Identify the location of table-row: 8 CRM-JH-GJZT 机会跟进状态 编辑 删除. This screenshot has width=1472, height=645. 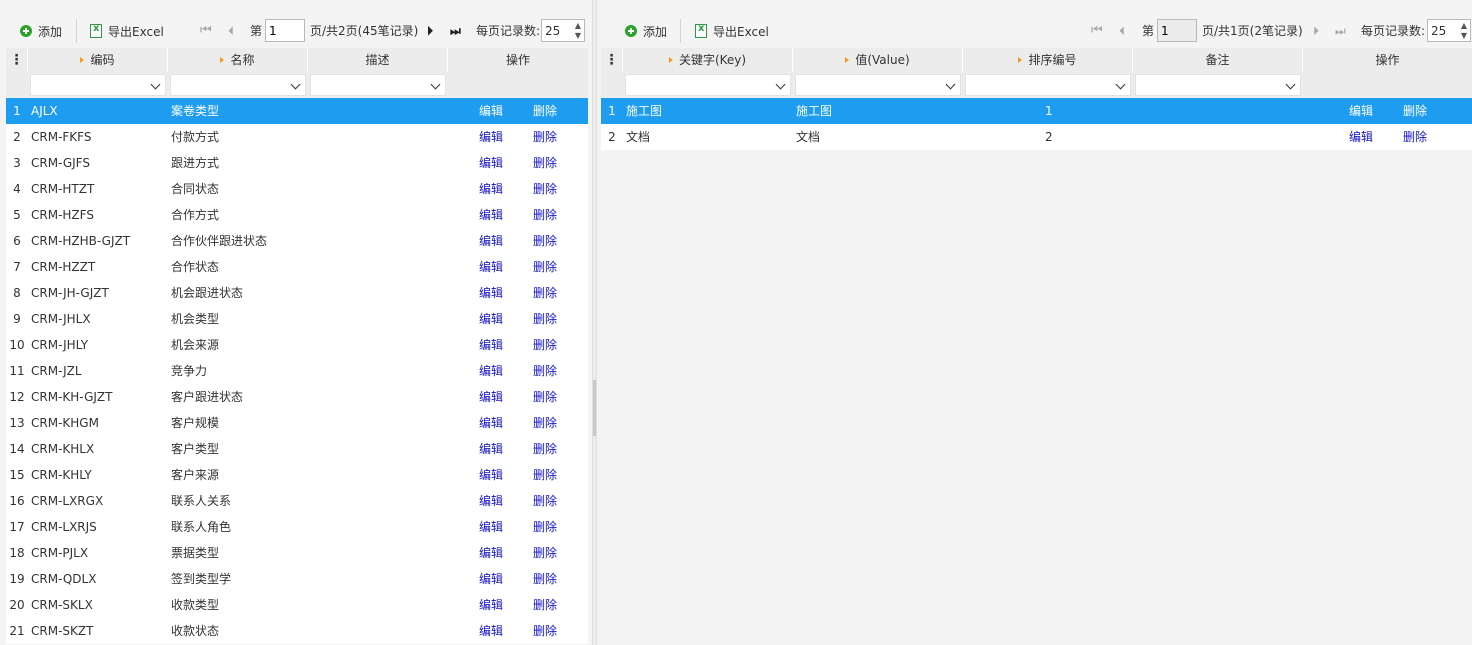
(297, 293).